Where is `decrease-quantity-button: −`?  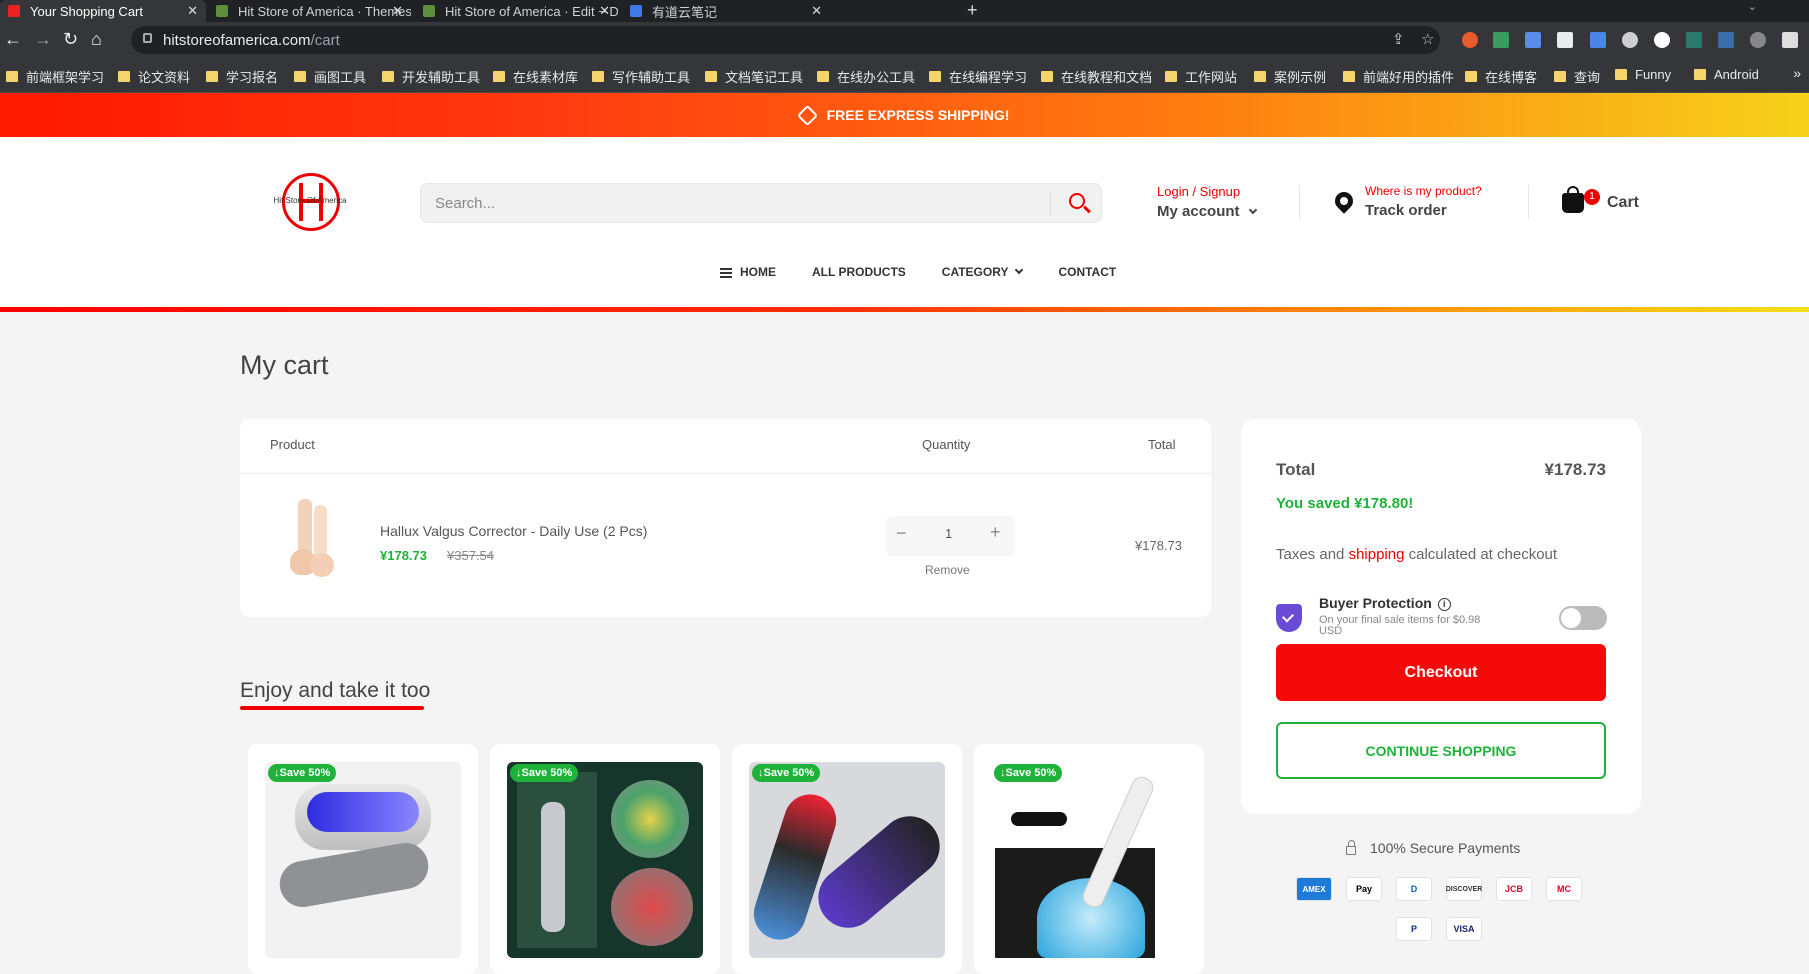
decrease-quantity-button: − is located at coordinates (901, 533).